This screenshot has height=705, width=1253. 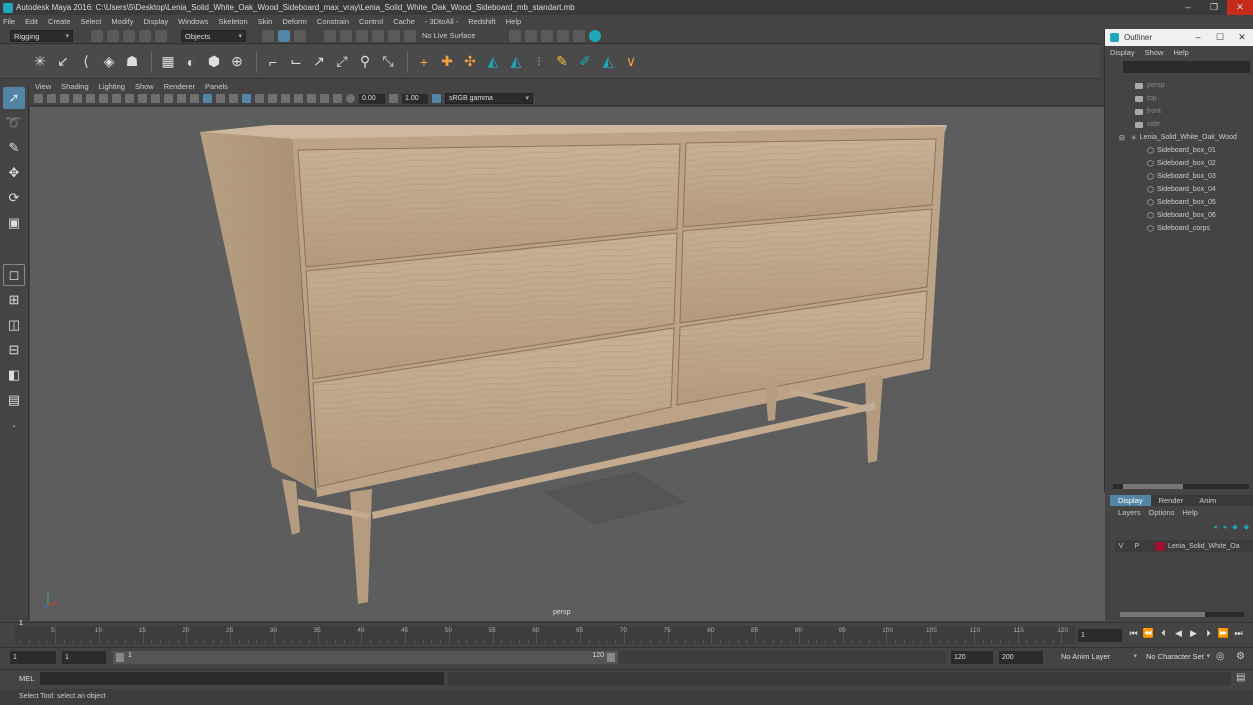 I want to click on range-start-handle, so click(x=120, y=657).